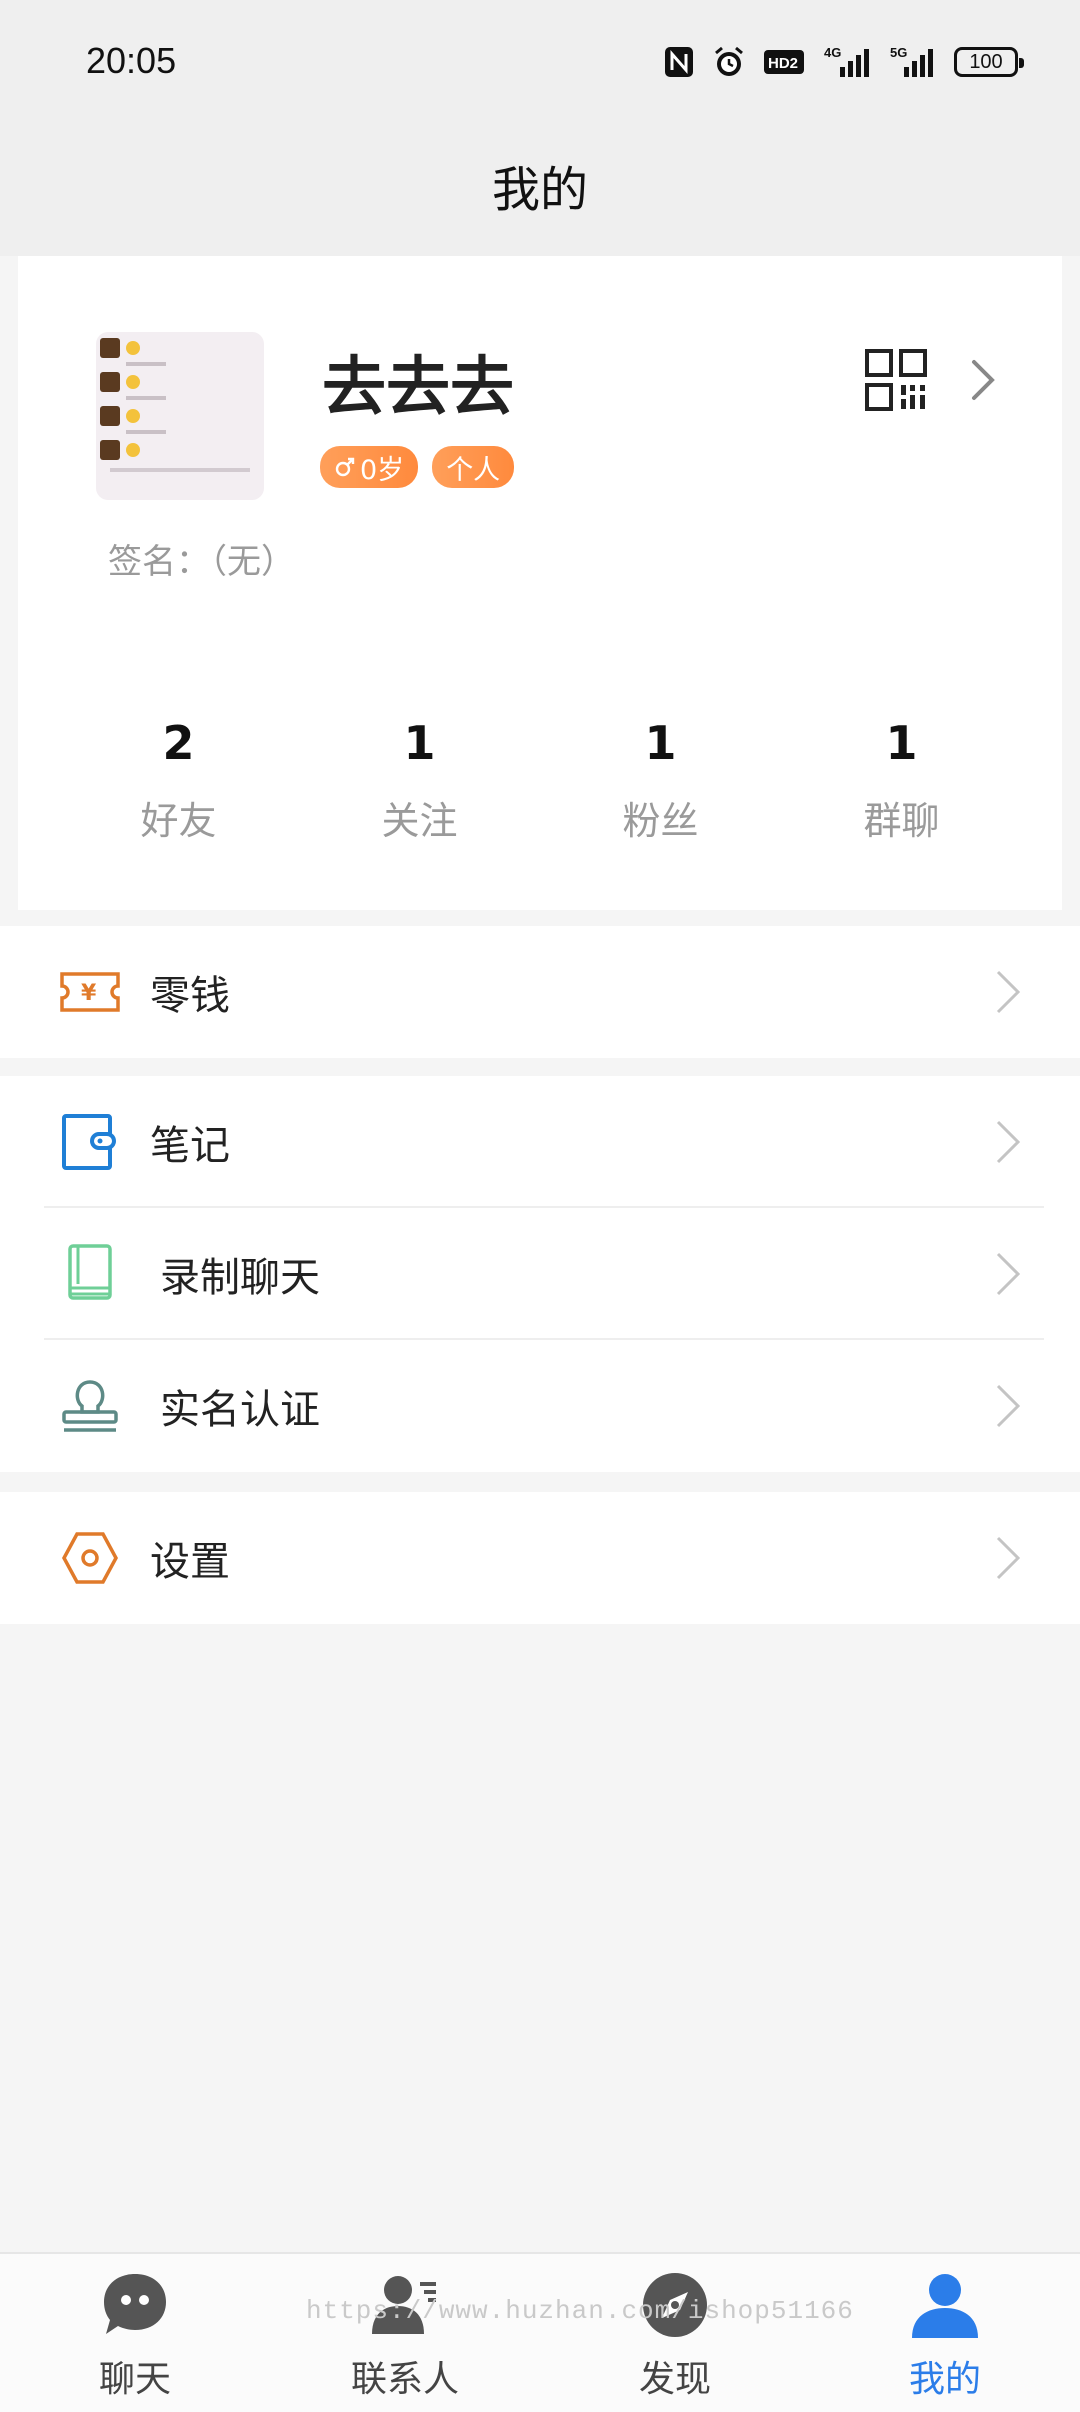  What do you see at coordinates (419, 821) in the screenshot?
I see `stat-label: 关注` at bounding box center [419, 821].